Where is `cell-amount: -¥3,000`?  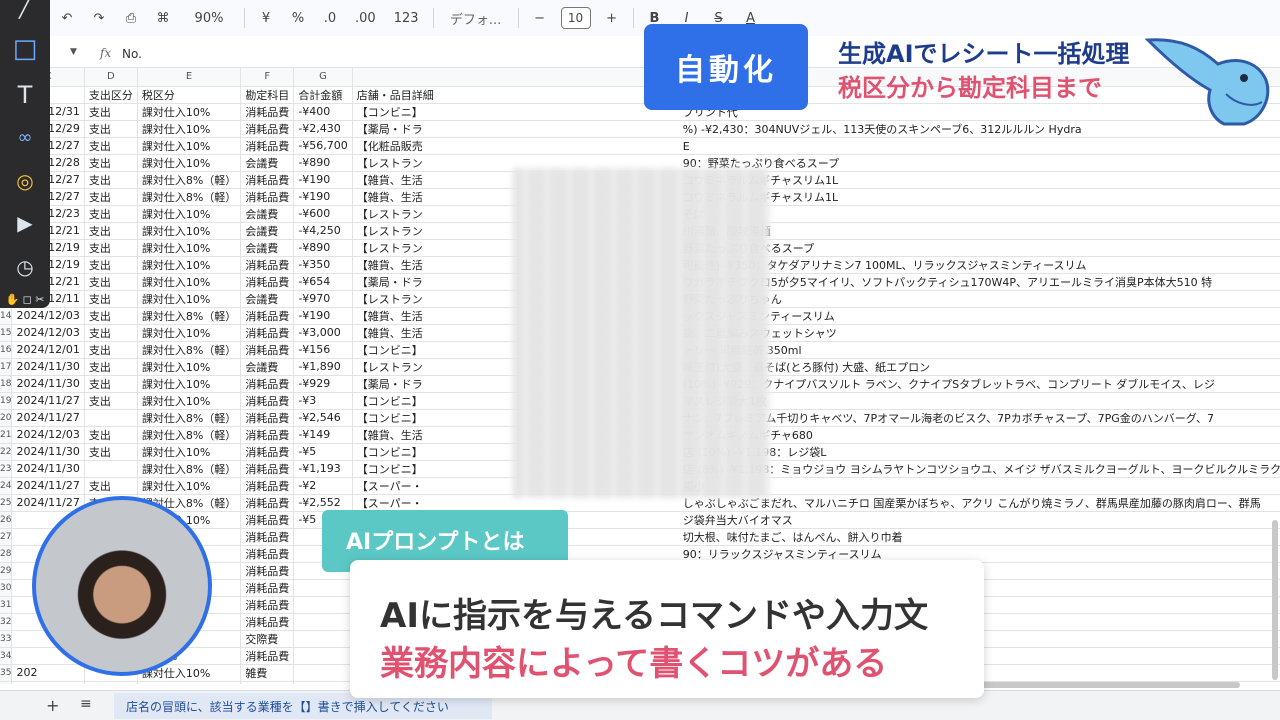 cell-amount: -¥3,000 is located at coordinates (323, 333).